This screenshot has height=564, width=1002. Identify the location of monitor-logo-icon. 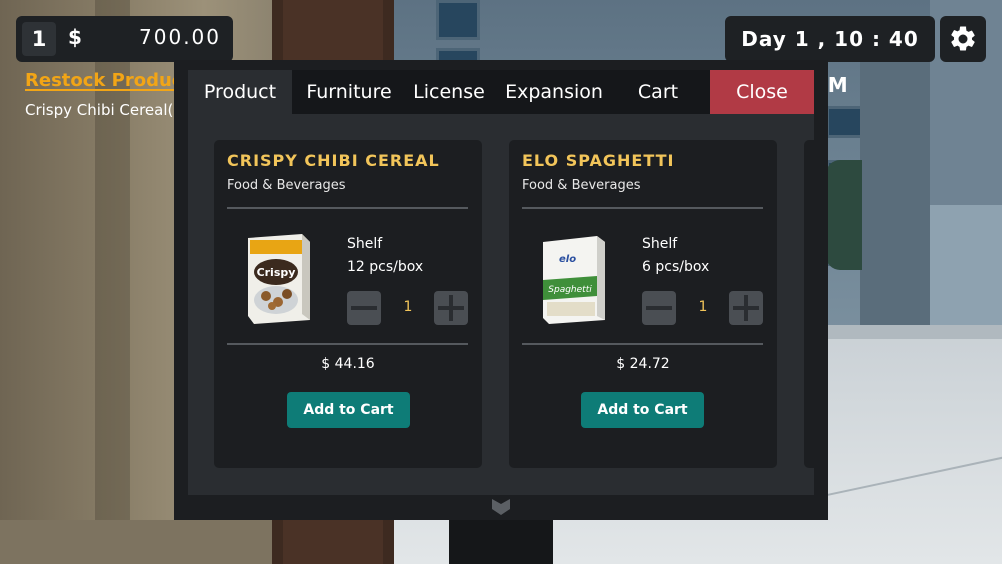
(501, 507).